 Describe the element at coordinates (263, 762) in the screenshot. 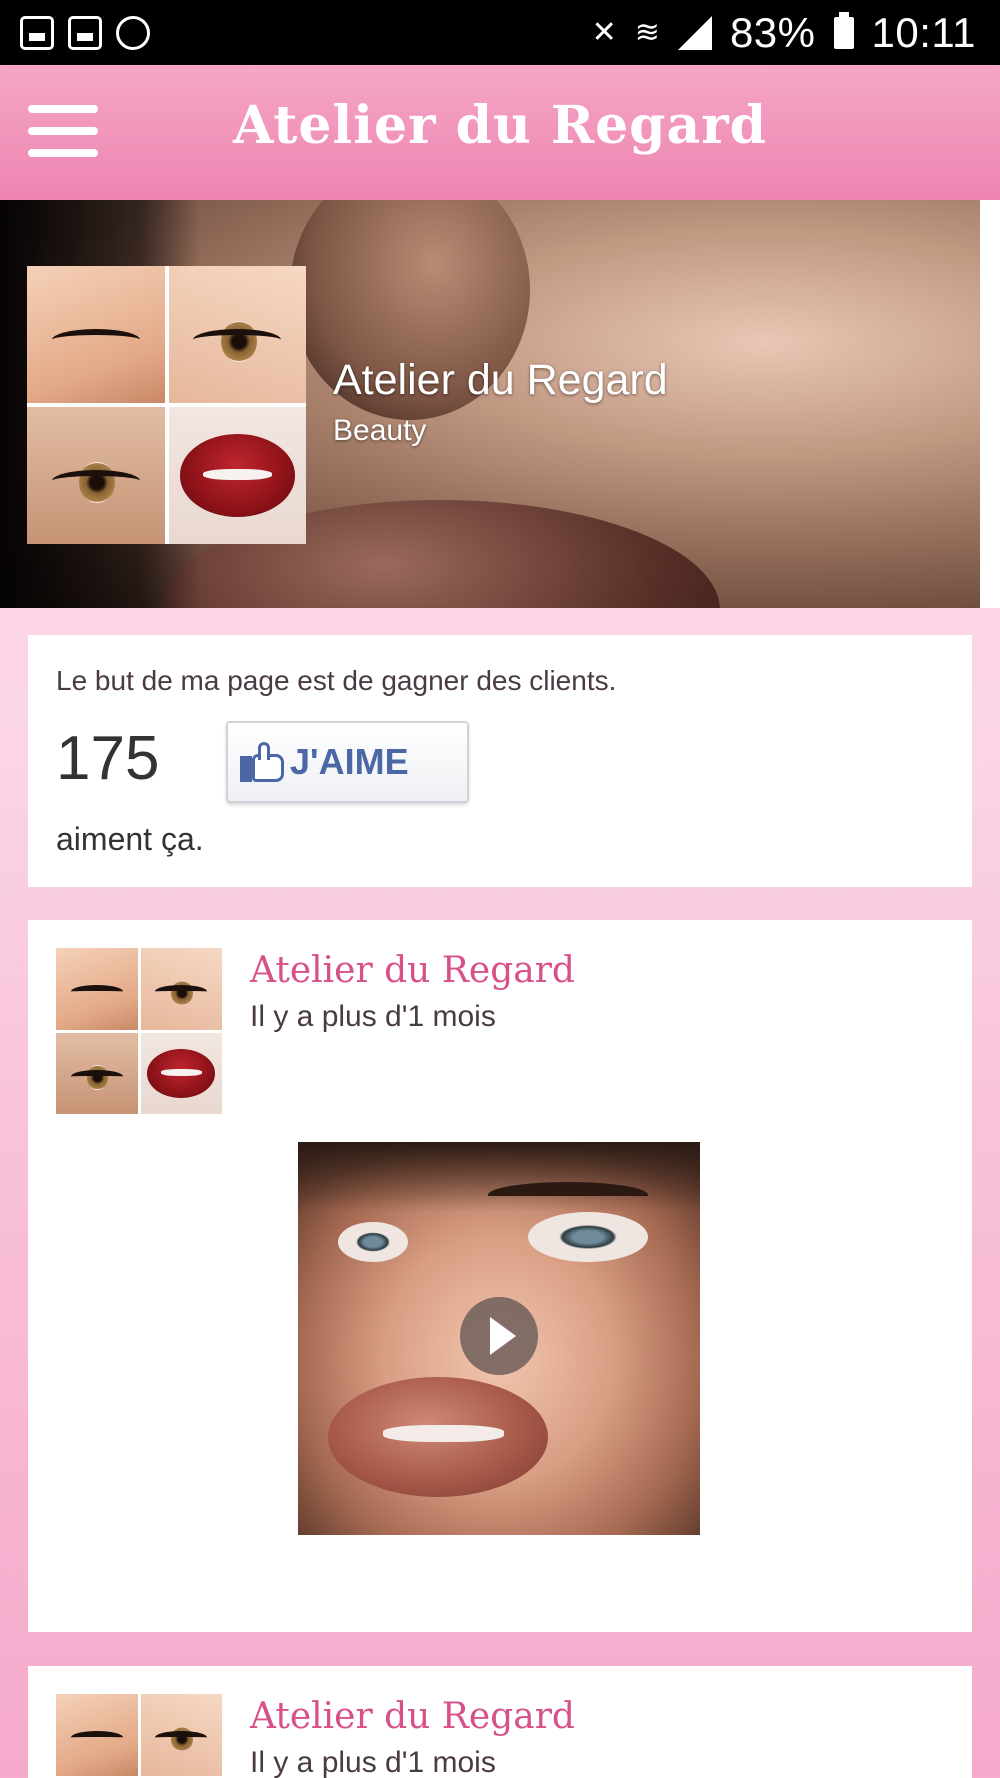

I see `thumbs-up-icon` at that location.